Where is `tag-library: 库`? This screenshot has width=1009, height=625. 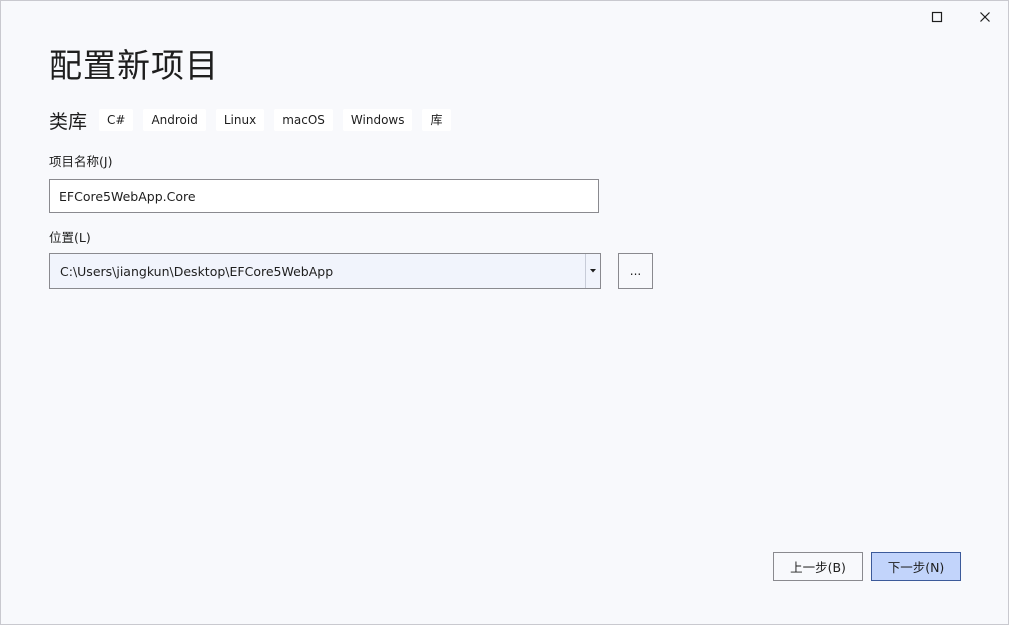 tag-library: 库 is located at coordinates (436, 120).